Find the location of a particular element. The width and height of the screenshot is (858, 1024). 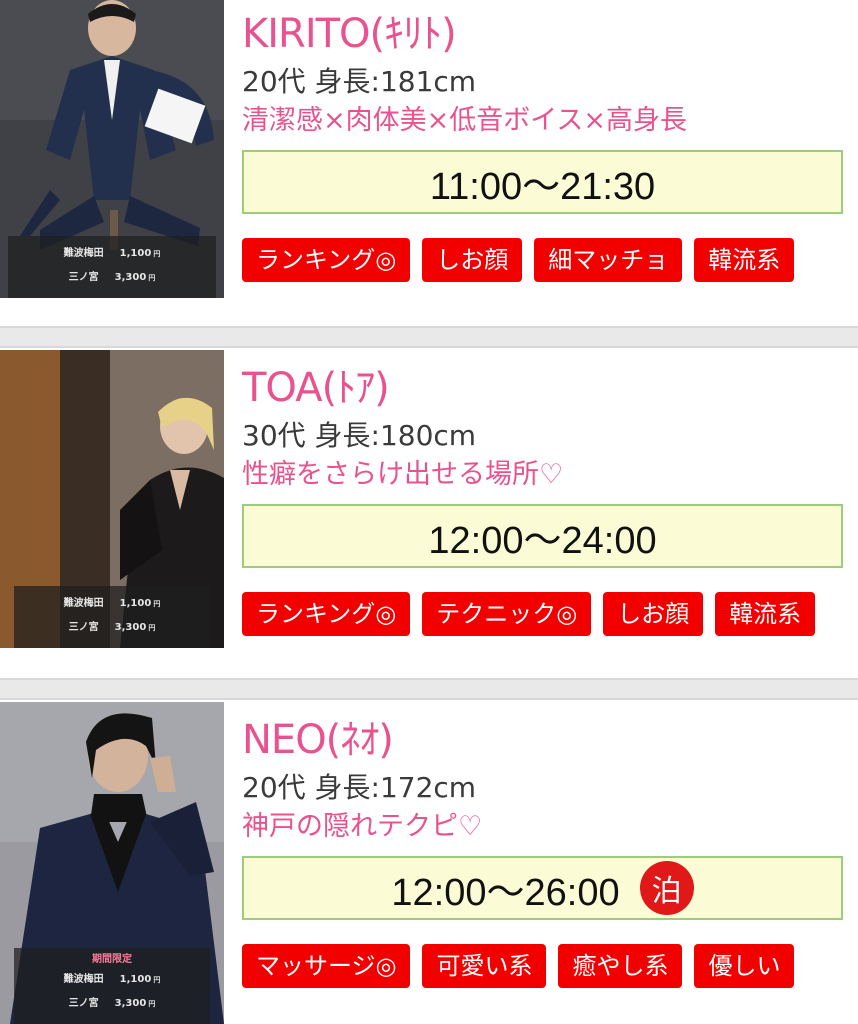

limited-label: 期間限定 is located at coordinates (112, 959).